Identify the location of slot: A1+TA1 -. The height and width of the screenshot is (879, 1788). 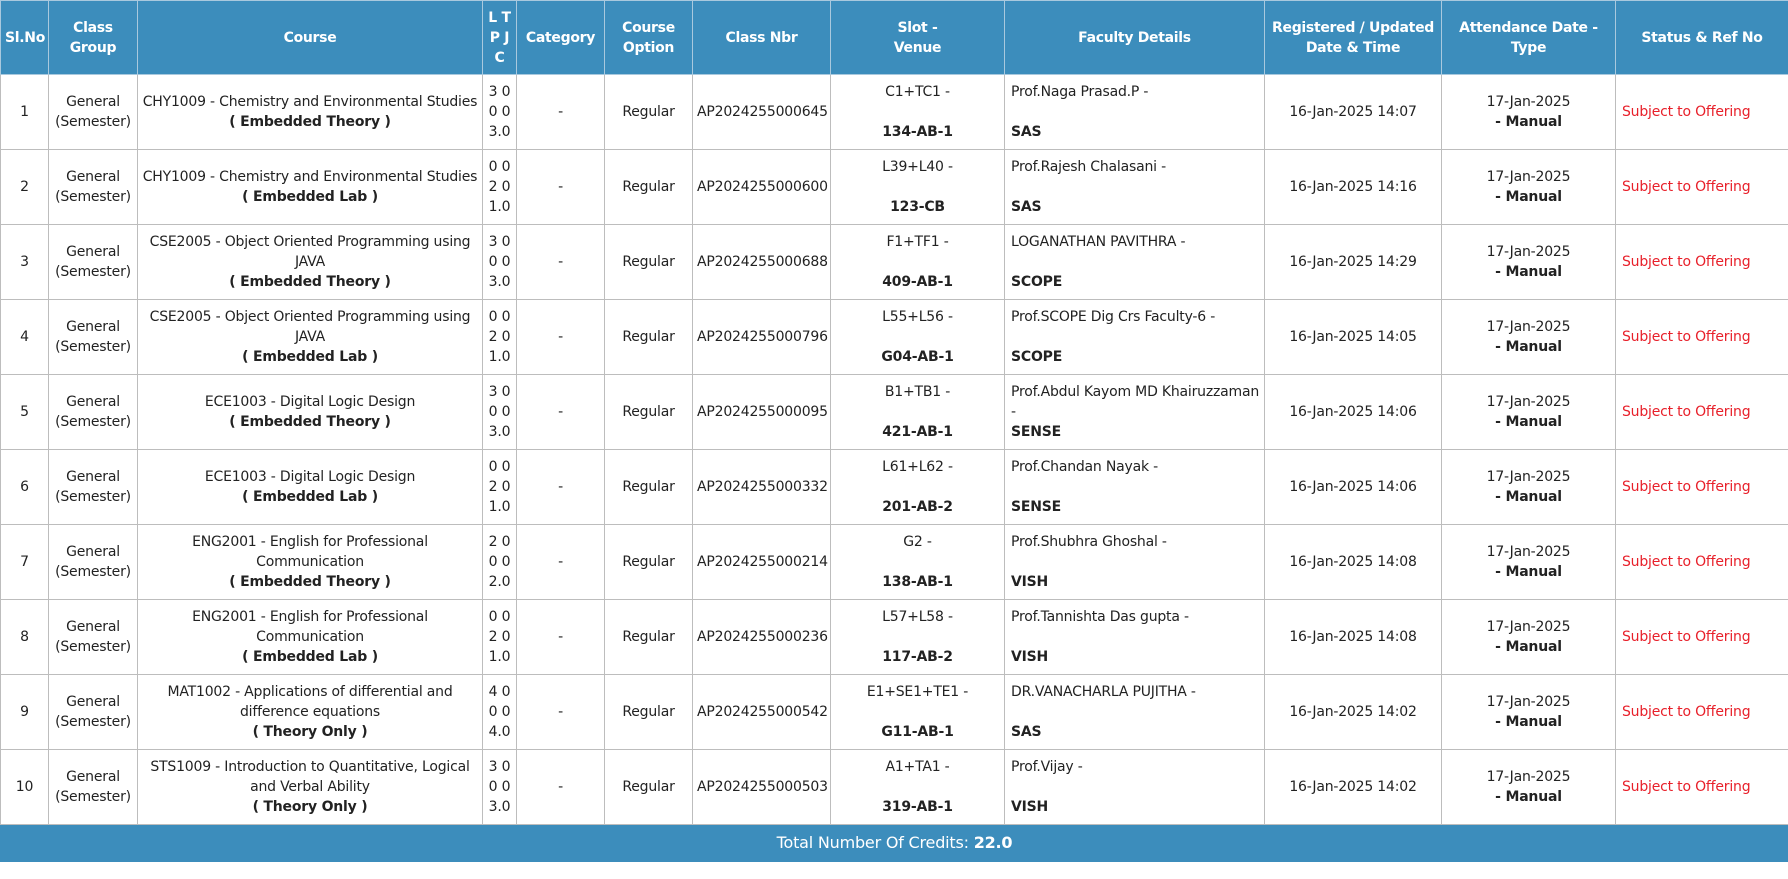
(917, 767).